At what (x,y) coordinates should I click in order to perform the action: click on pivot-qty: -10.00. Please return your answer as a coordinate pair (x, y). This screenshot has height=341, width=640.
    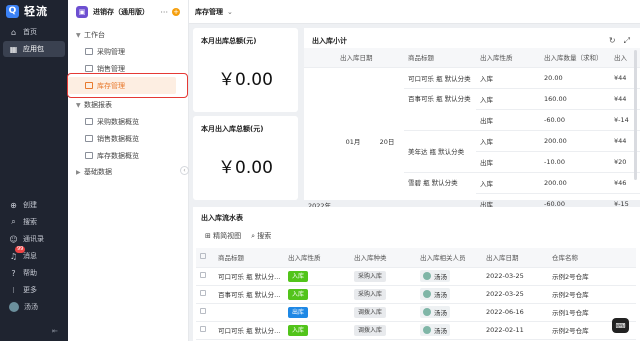
    Looking at the image, I should click on (575, 162).